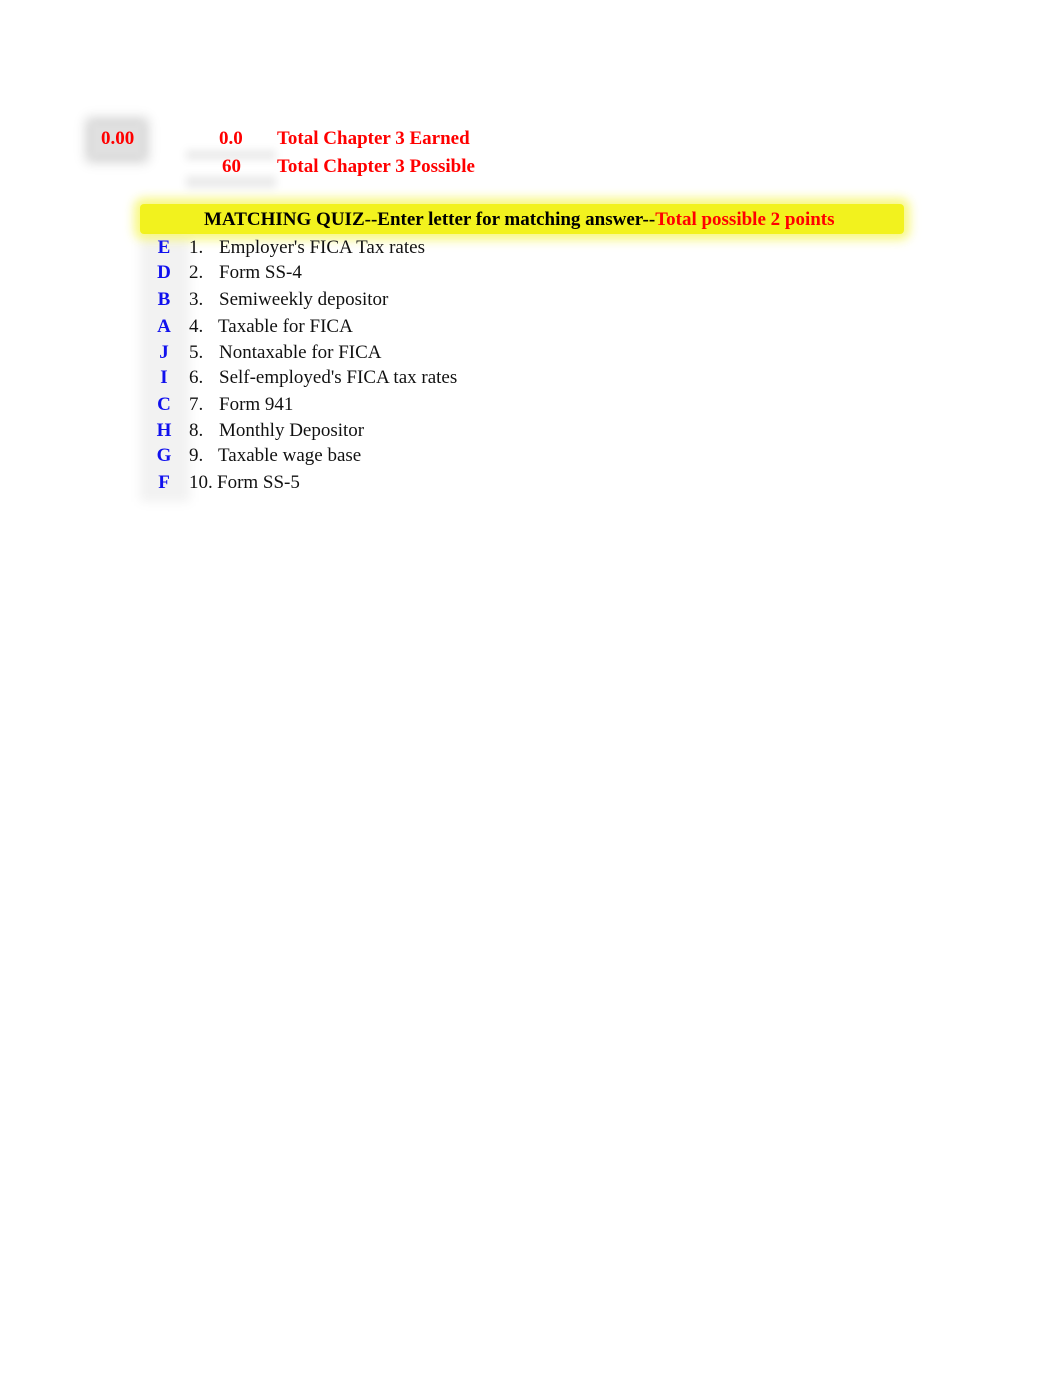 The image size is (1062, 1377). I want to click on possible-label: Total Chapter 3 Possible, so click(376, 166).